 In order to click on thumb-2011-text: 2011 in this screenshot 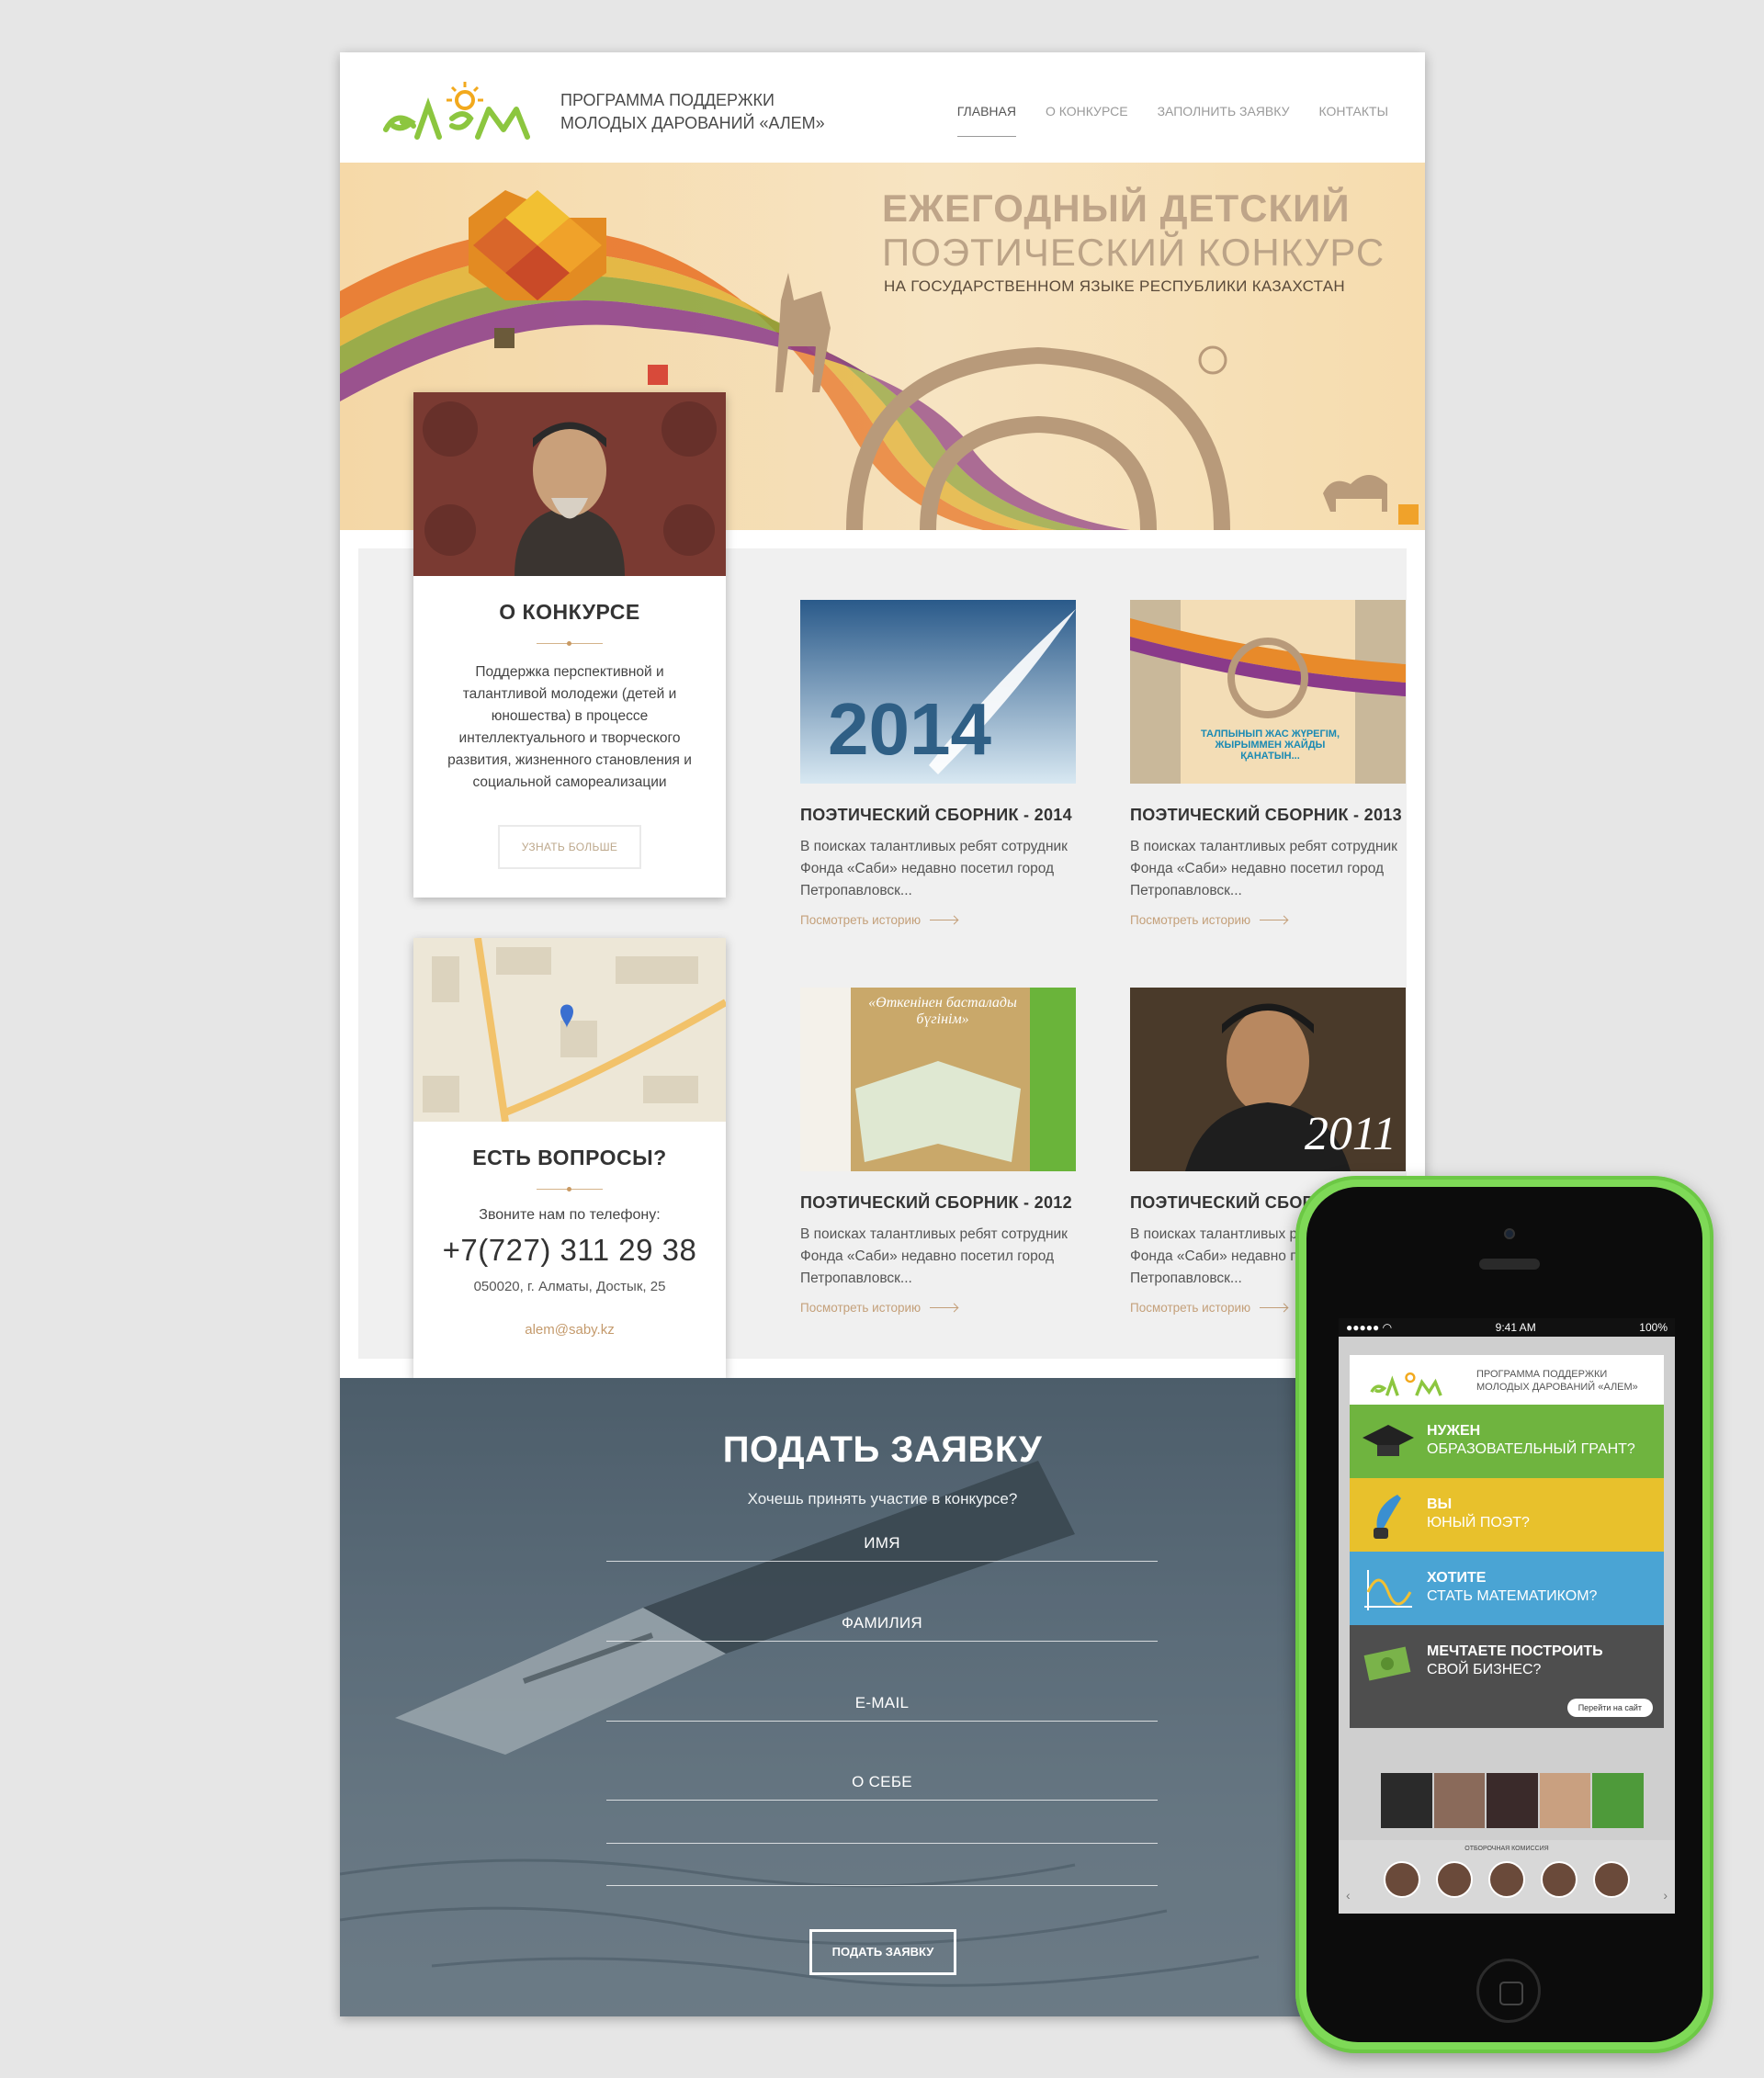, I will do `click(1350, 1134)`.